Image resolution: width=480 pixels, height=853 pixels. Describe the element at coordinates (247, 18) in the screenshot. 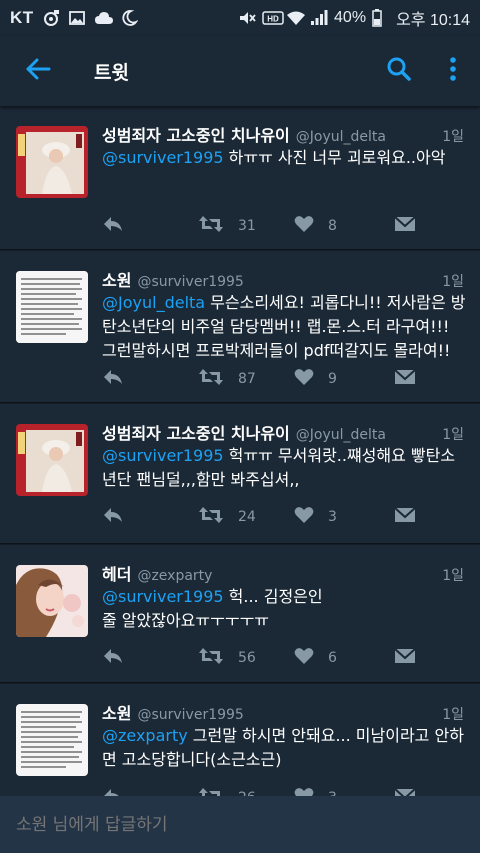

I see `mute-icon` at that location.